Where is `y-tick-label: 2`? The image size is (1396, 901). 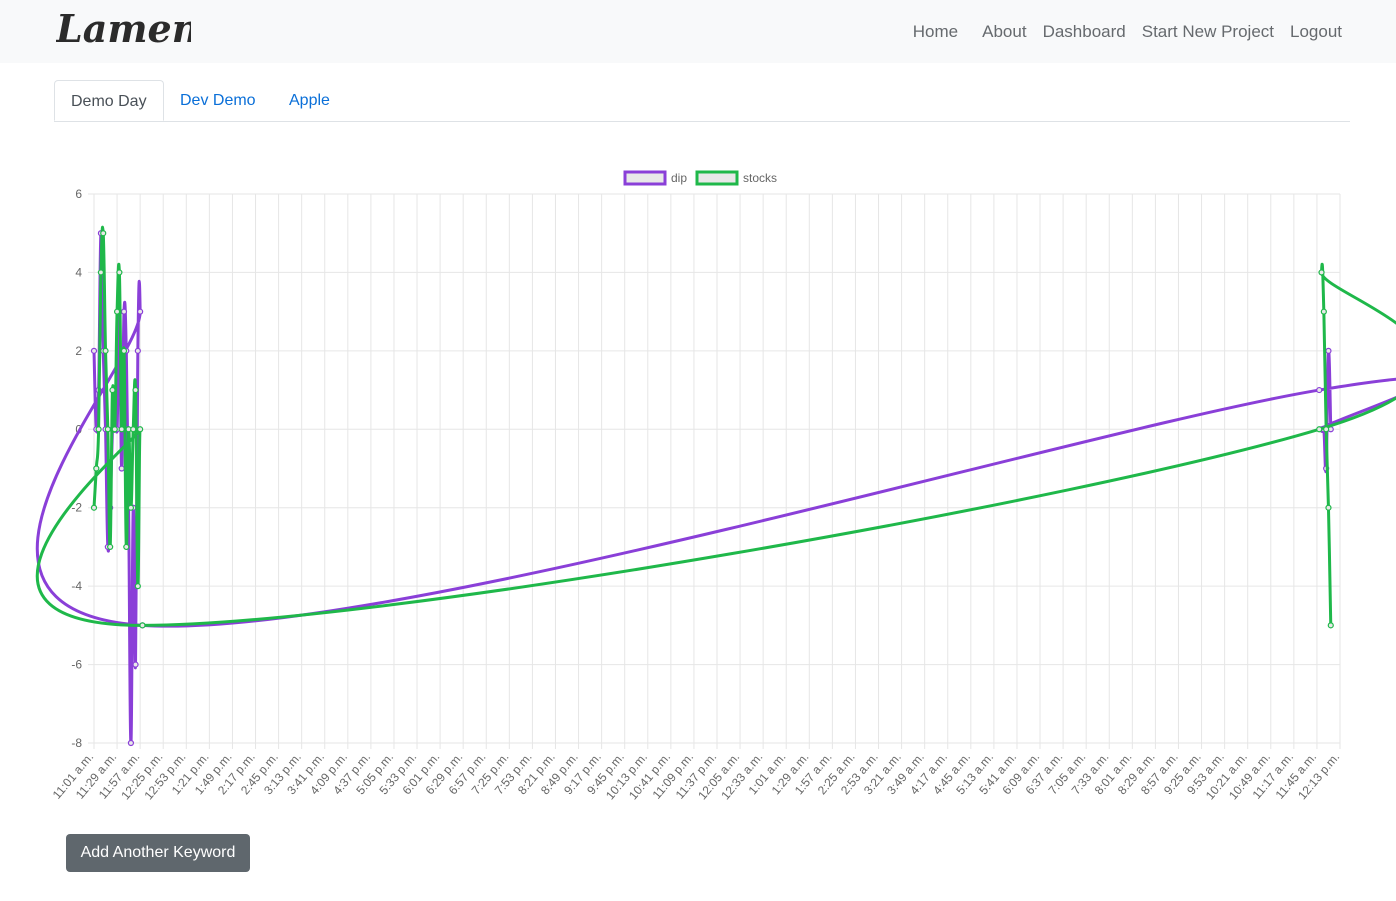
y-tick-label: 2 is located at coordinates (78, 351).